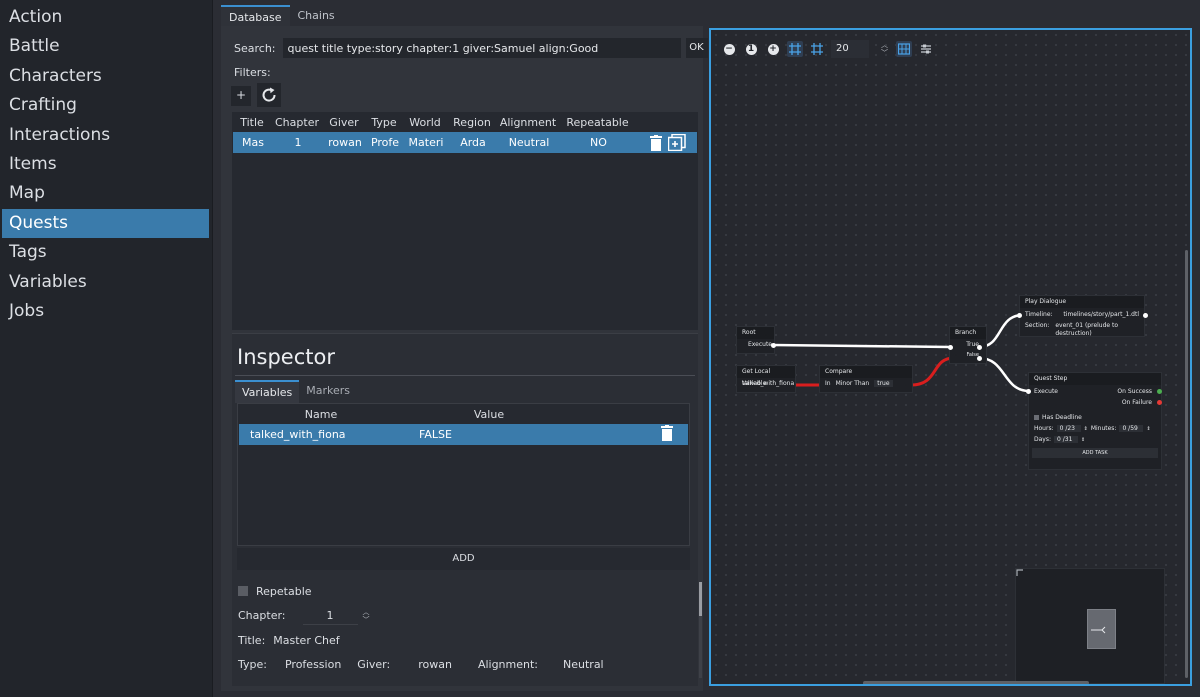 The width and height of the screenshot is (1200, 697). I want to click on node-compare-op: Minor Than, so click(853, 383).